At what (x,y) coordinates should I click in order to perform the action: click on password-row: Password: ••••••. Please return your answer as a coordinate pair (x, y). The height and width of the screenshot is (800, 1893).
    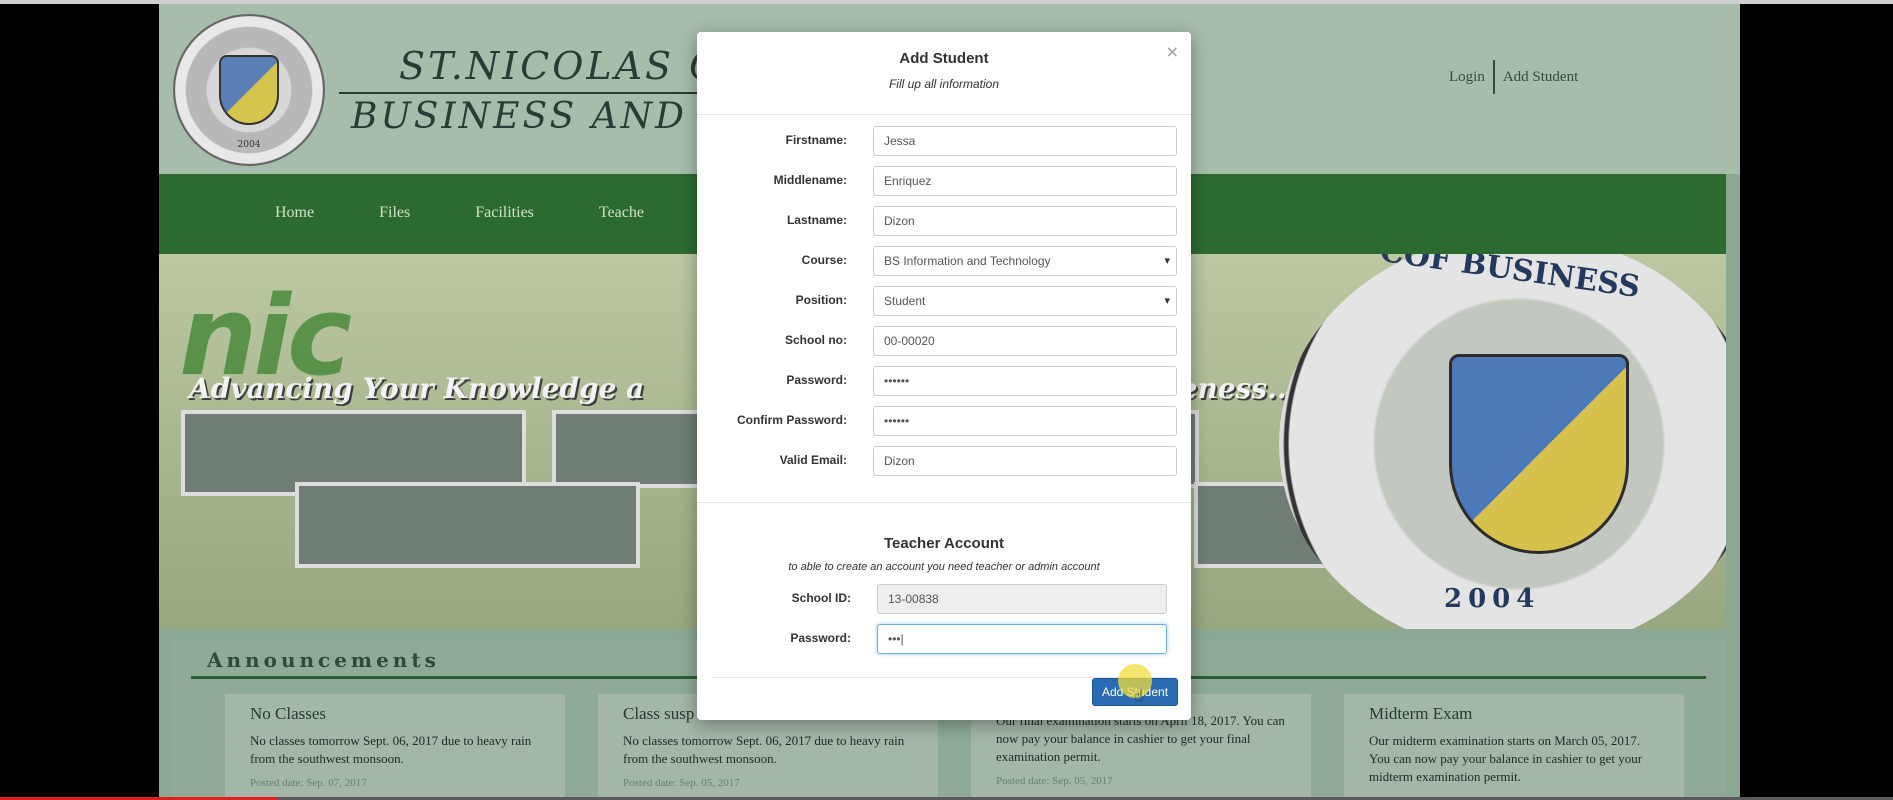
    Looking at the image, I should click on (944, 381).